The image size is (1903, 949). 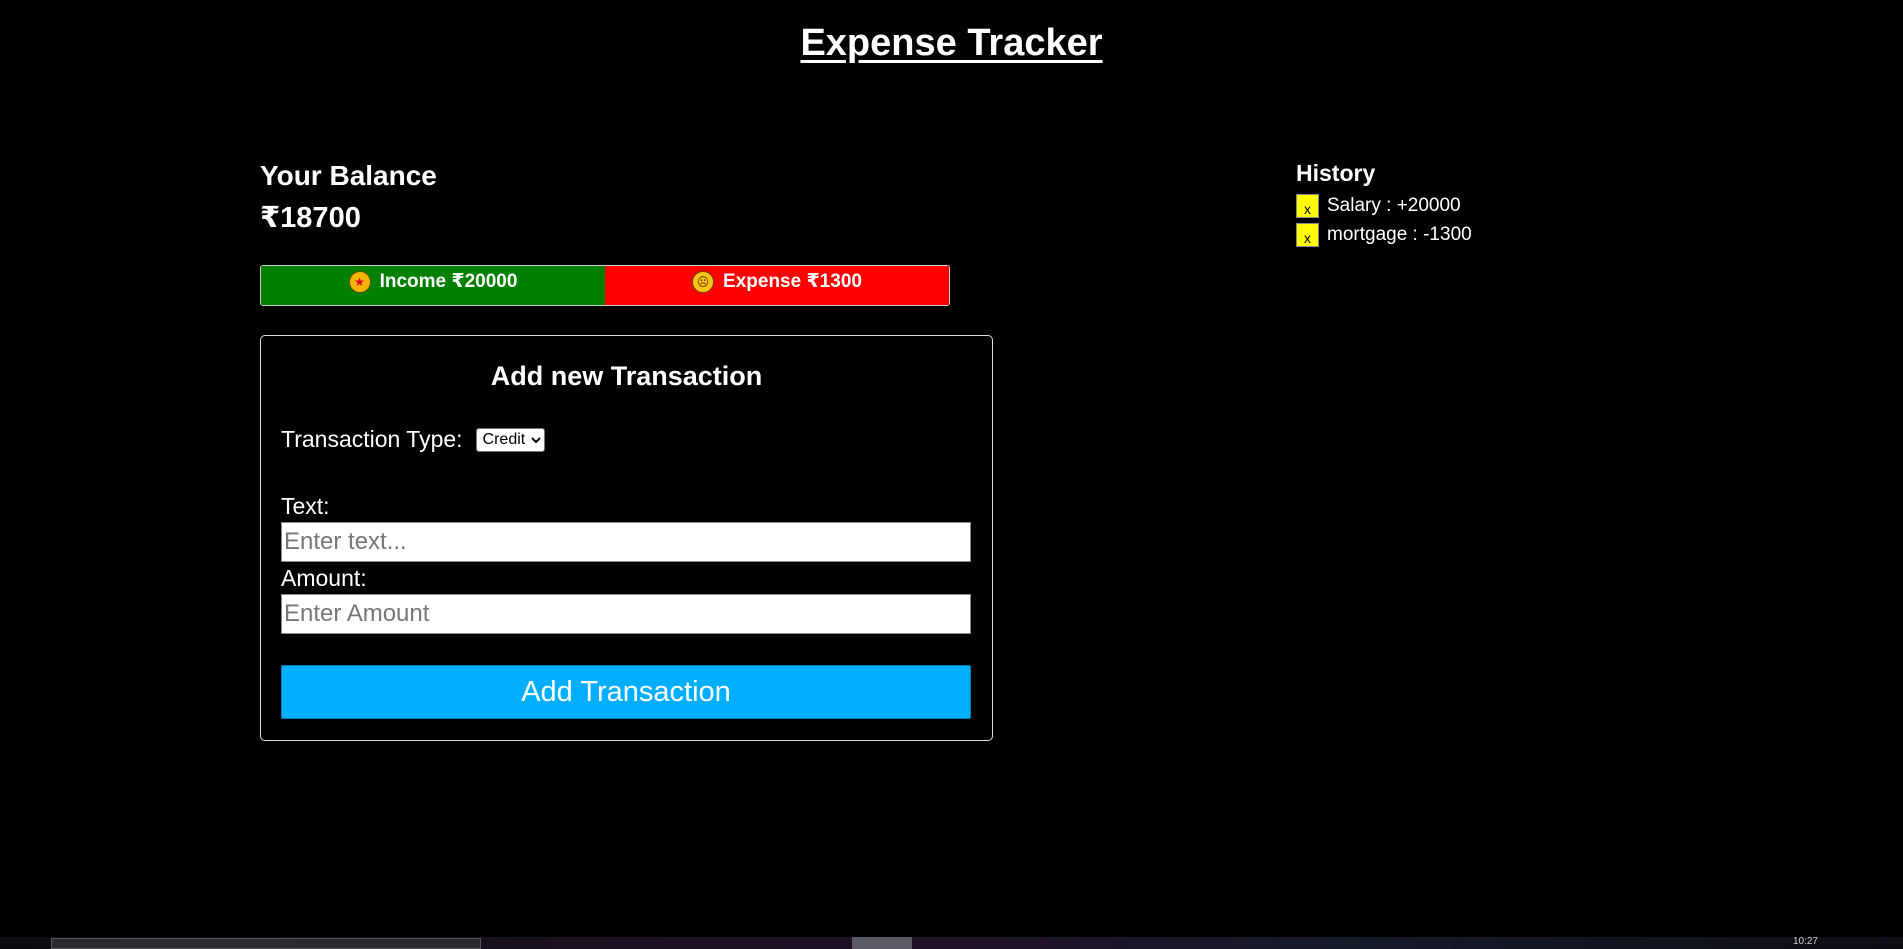 I want to click on balance-value: ₹18700, so click(x=310, y=218).